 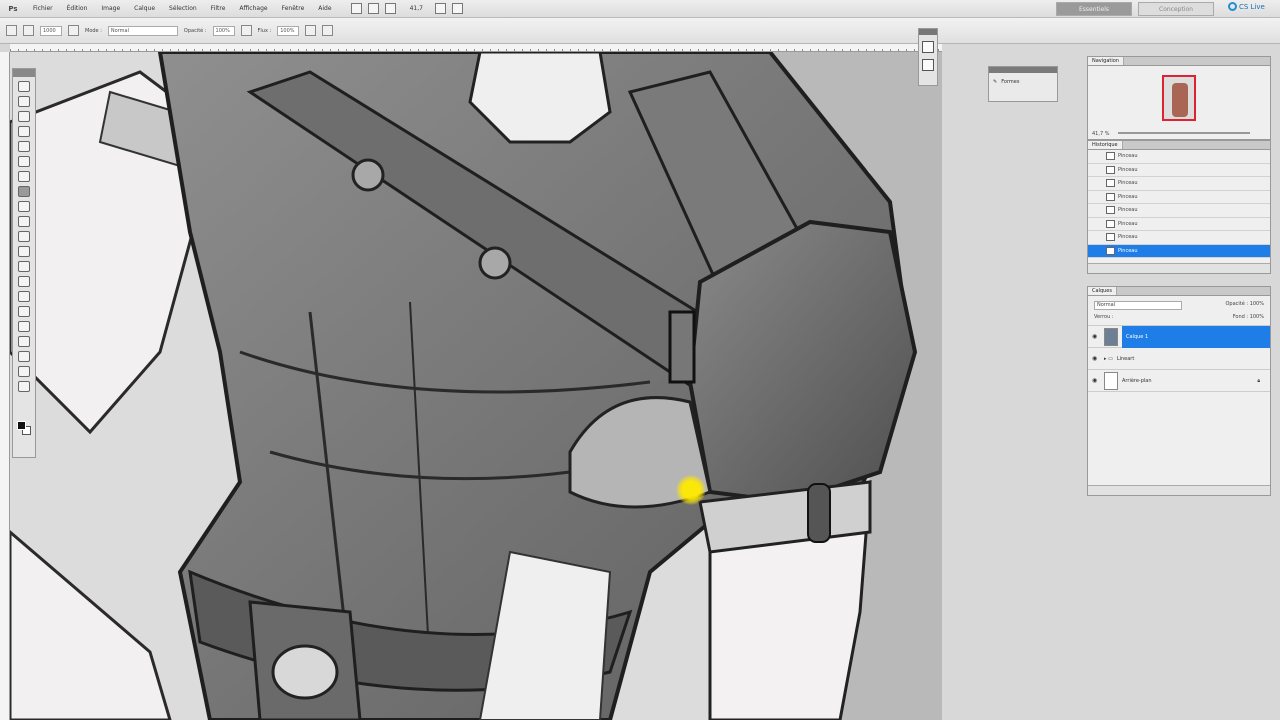 What do you see at coordinates (253, 8) in the screenshot?
I see `menu-view: Affichage` at bounding box center [253, 8].